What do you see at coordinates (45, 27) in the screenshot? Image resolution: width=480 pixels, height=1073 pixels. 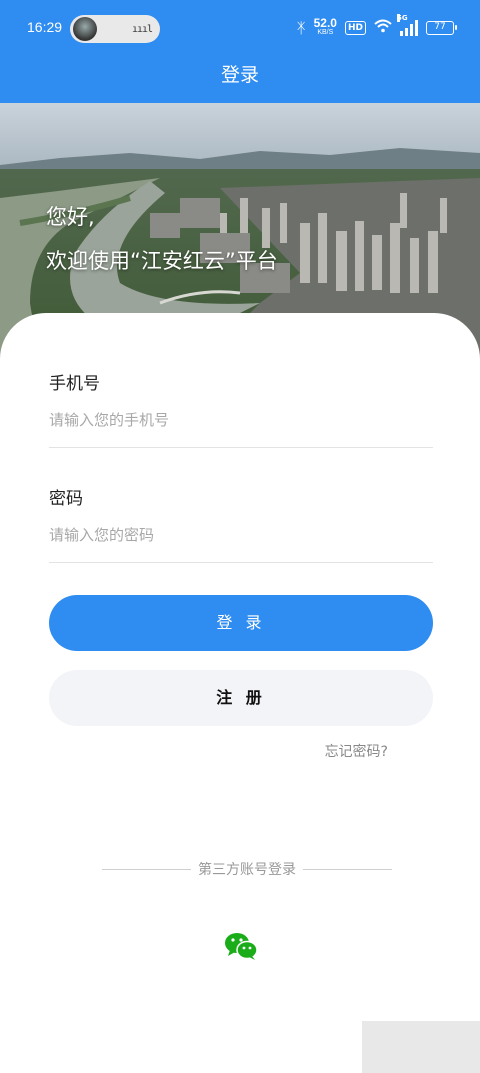 I see `status-time: 16:29` at bounding box center [45, 27].